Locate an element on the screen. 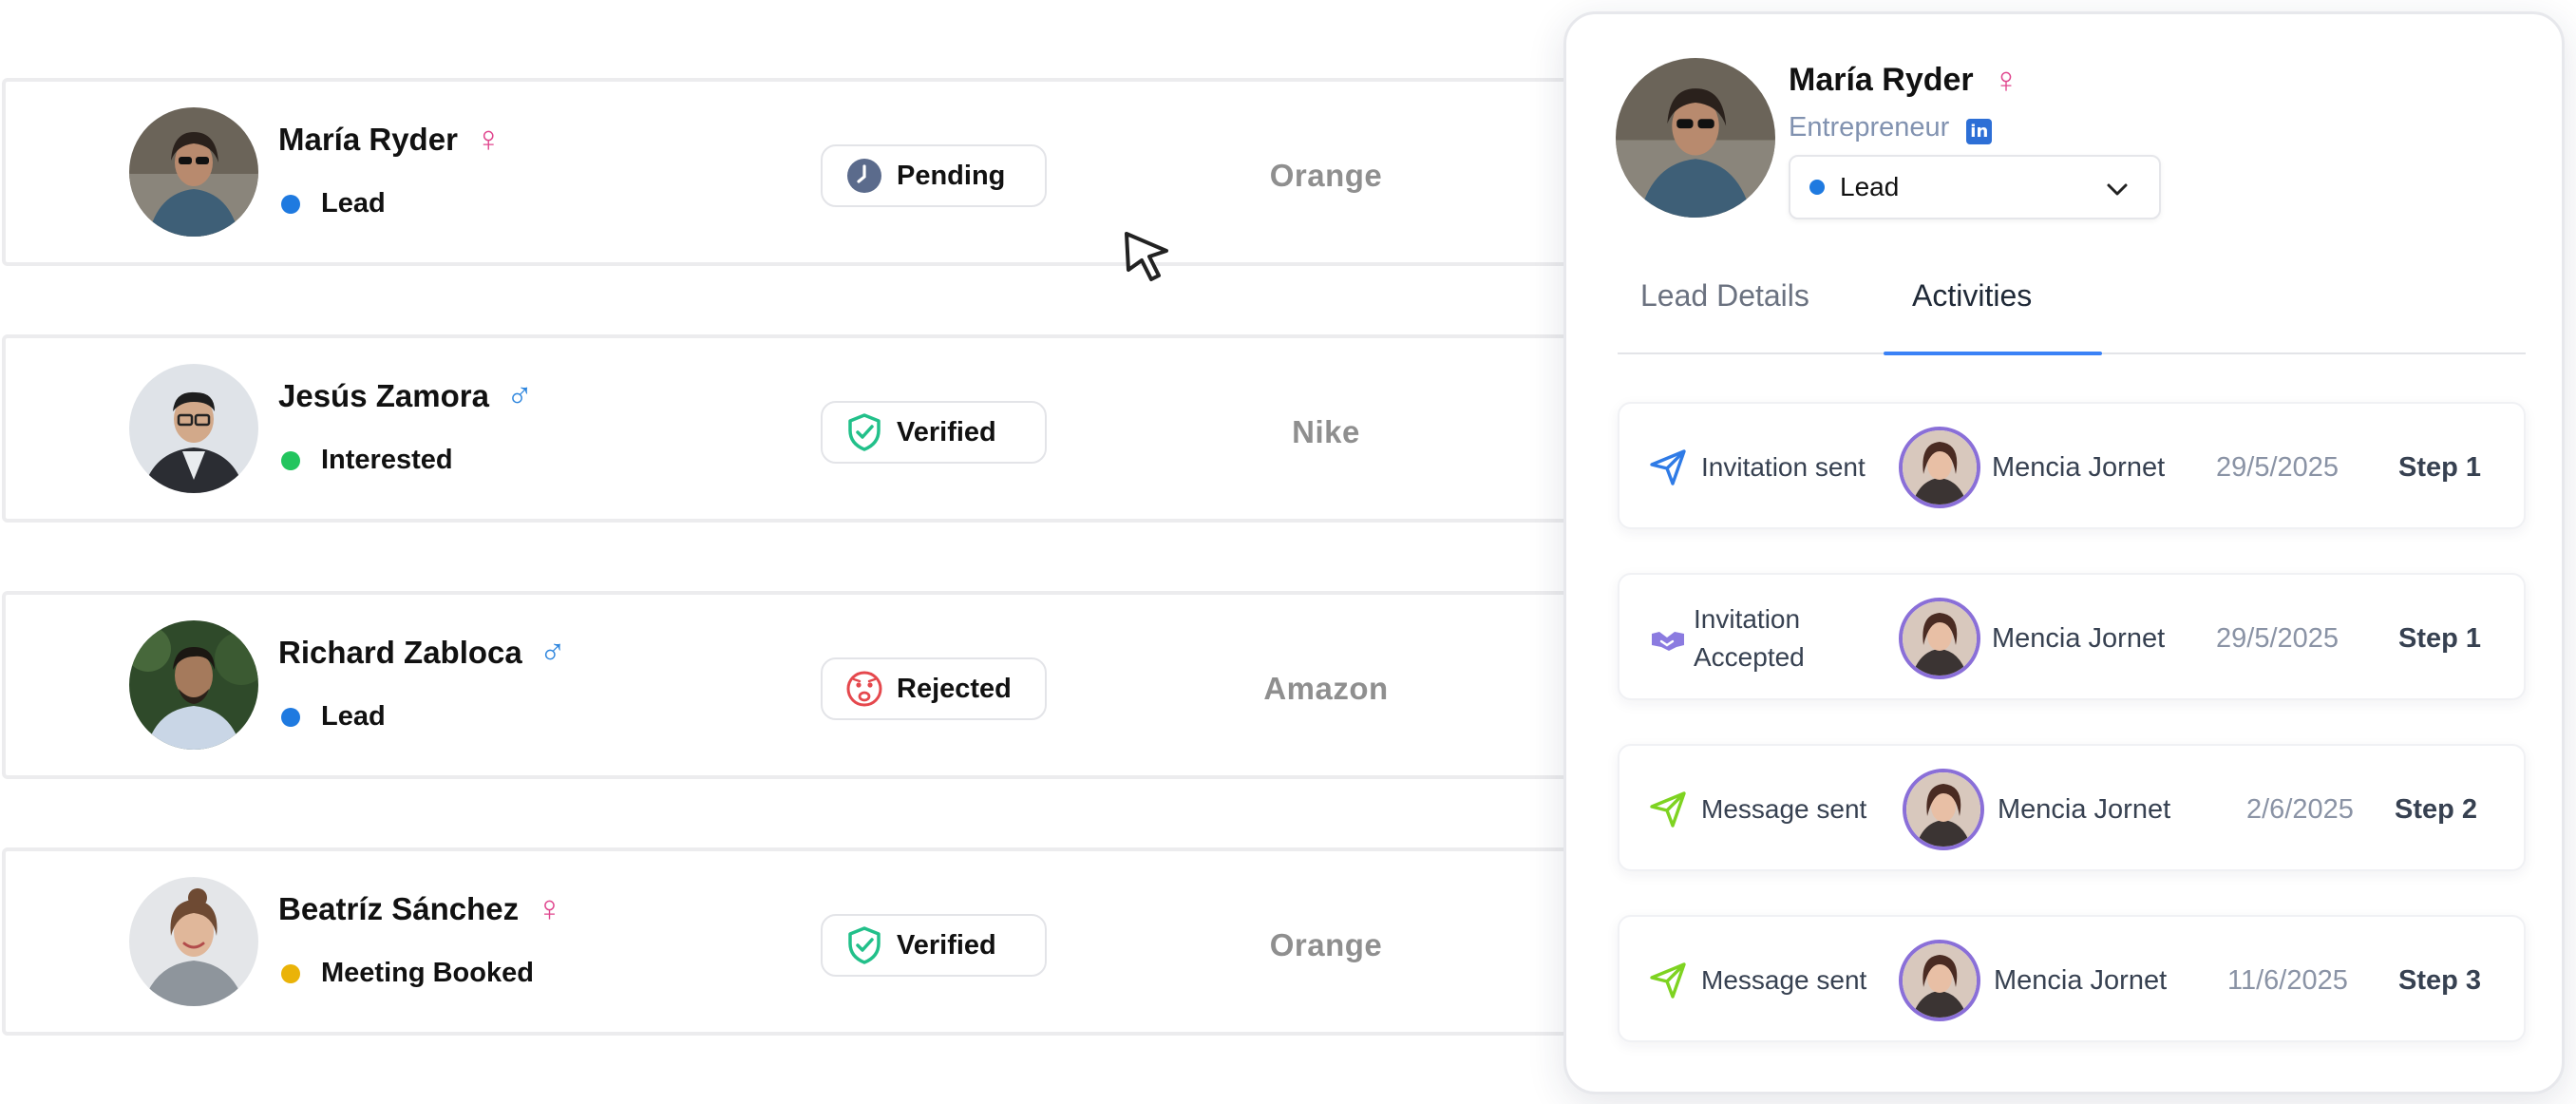 This screenshot has height=1104, width=2576. sad-face-icon is located at coordinates (864, 689).